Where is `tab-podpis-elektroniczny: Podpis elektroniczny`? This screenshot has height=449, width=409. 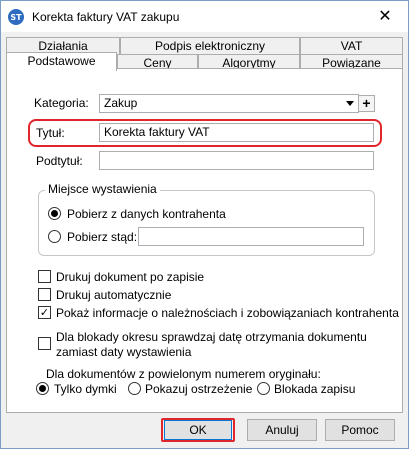 tab-podpis-elektroniczny: Podpis elektroniczny is located at coordinates (210, 45).